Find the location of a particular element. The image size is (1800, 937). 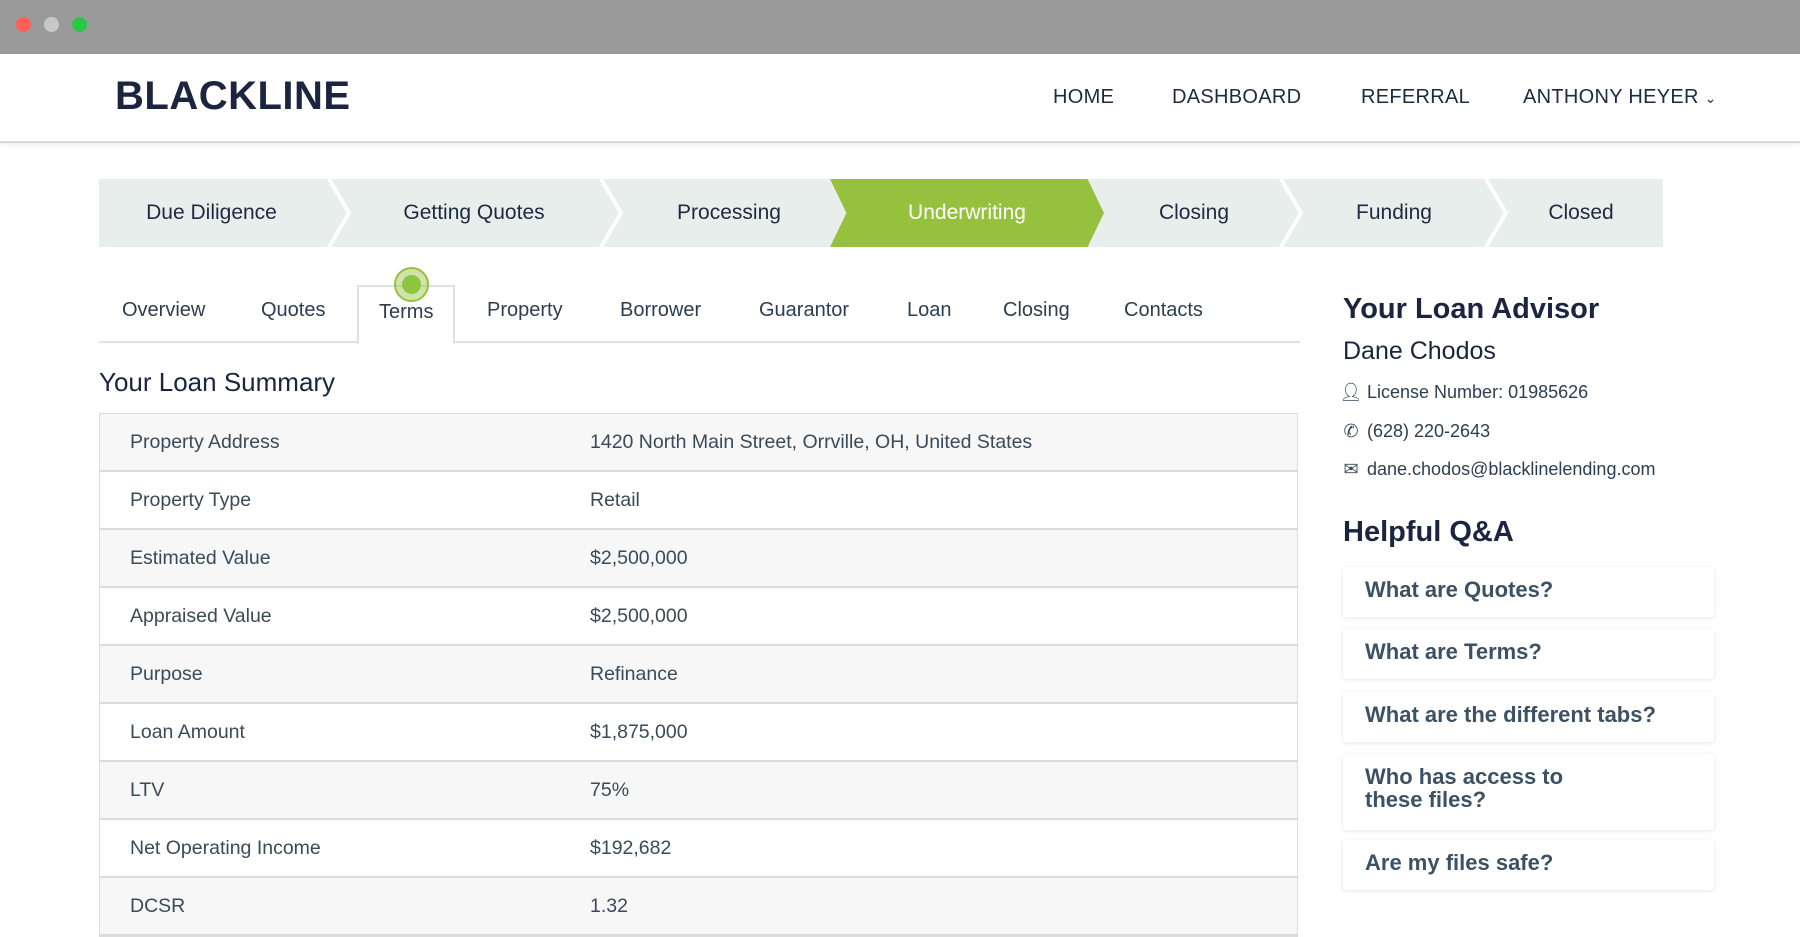

user-icon: 👤︎ is located at coordinates (1351, 392).